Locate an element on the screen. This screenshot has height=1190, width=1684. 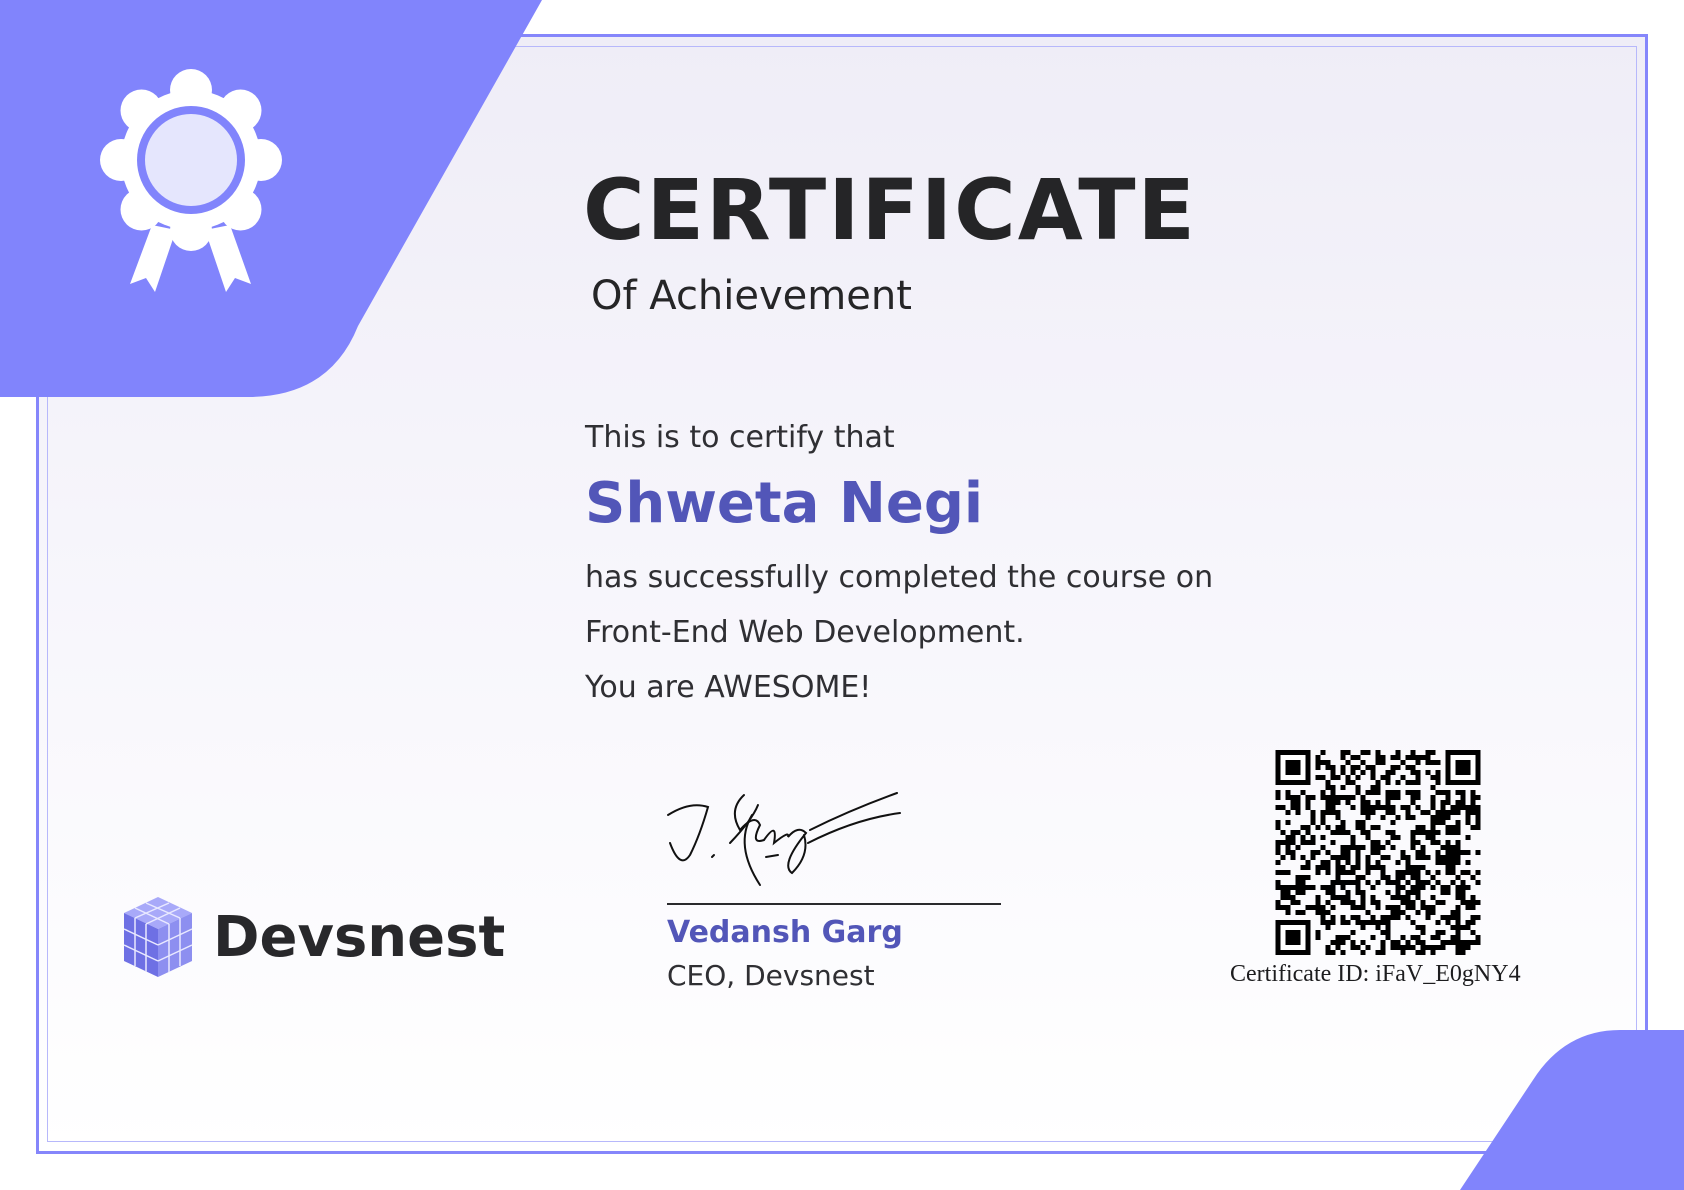
signature-line is located at coordinates (834, 904).